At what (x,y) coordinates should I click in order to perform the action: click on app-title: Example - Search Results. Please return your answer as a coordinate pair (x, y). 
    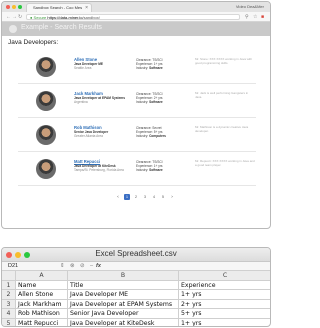
    Looking at the image, I should click on (61, 27).